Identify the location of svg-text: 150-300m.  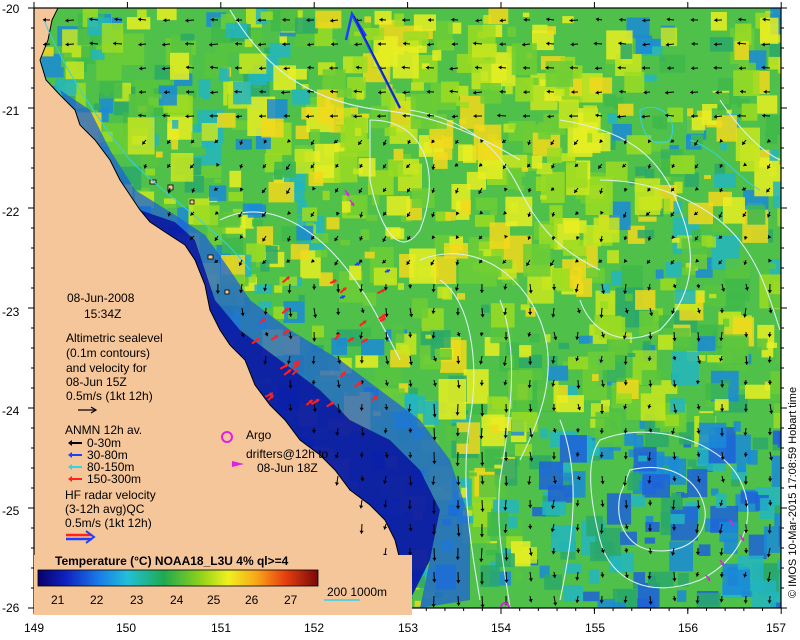
(114, 479).